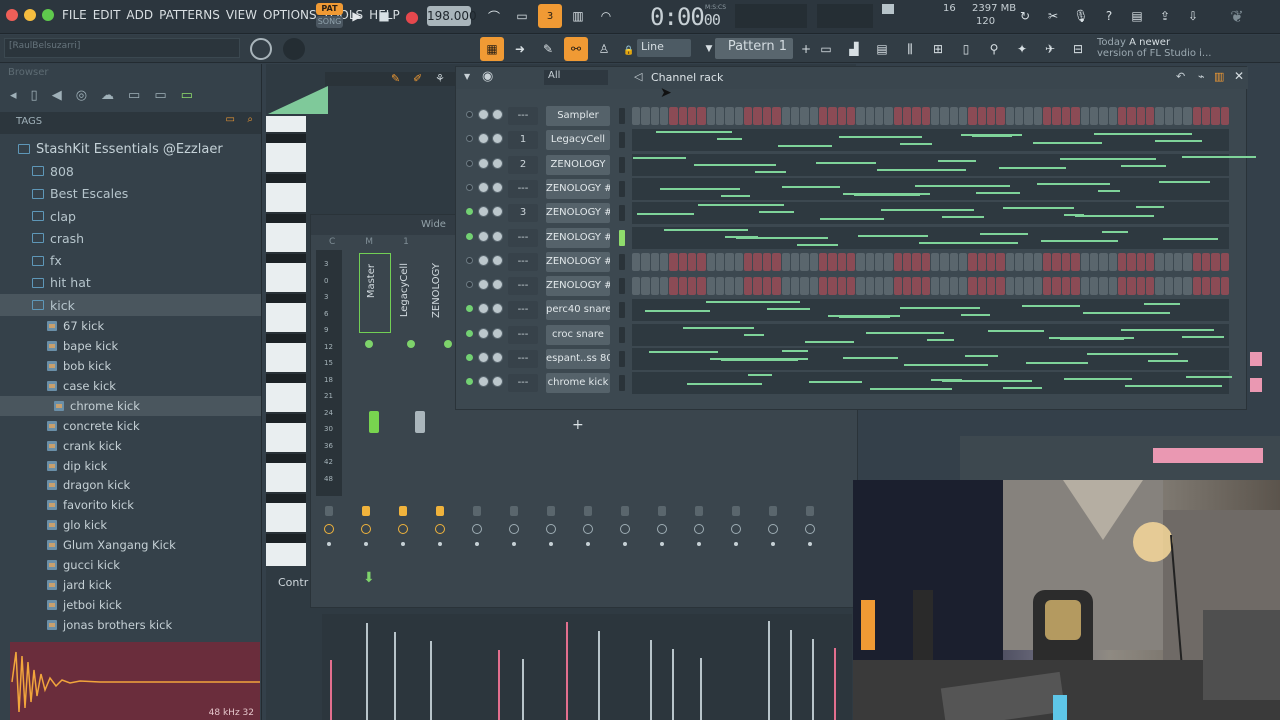 The width and height of the screenshot is (1280, 720). Describe the element at coordinates (130, 405) in the screenshot. I see `file-item: chrome kick` at that location.